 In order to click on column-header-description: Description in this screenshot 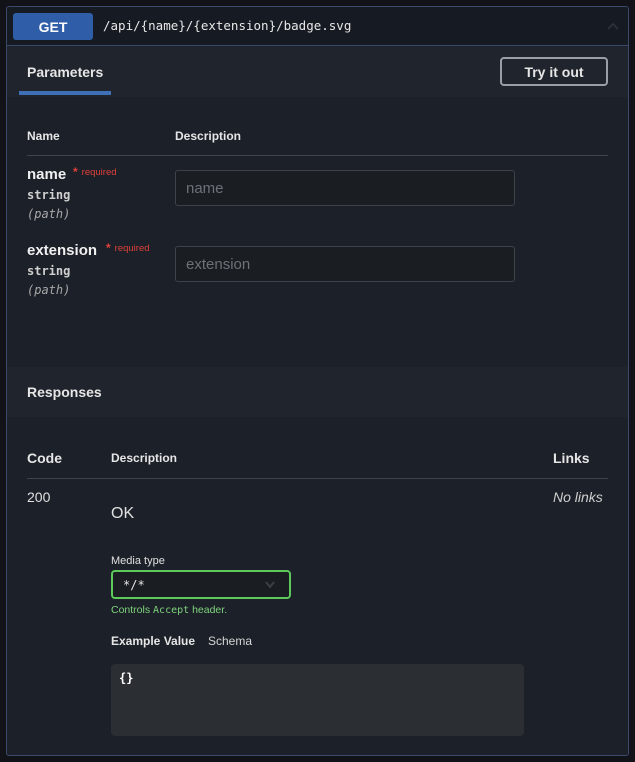, I will do `click(208, 136)`.